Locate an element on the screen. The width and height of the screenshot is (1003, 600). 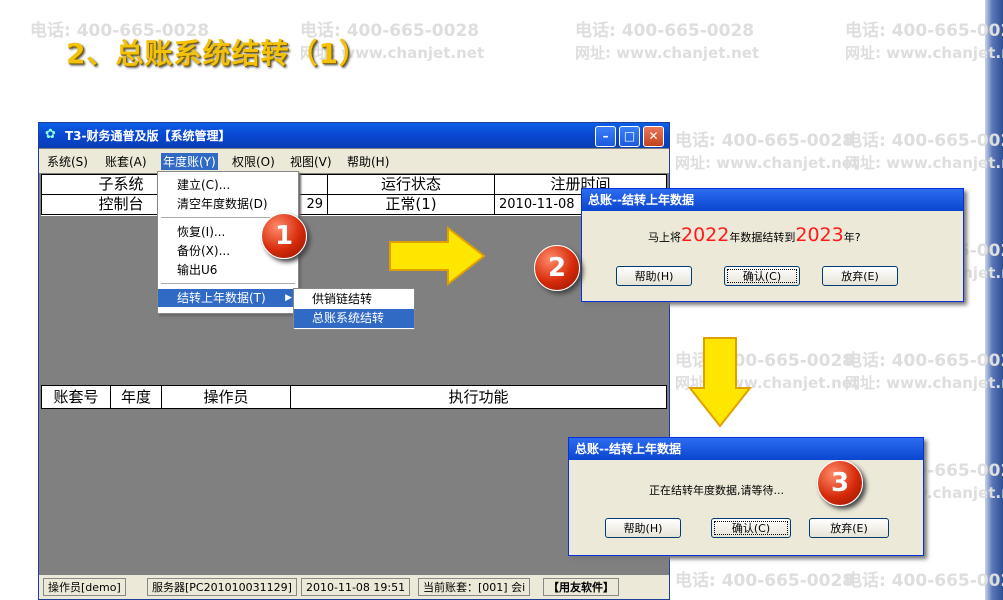
menu-system: 系统(S) is located at coordinates (67, 161).